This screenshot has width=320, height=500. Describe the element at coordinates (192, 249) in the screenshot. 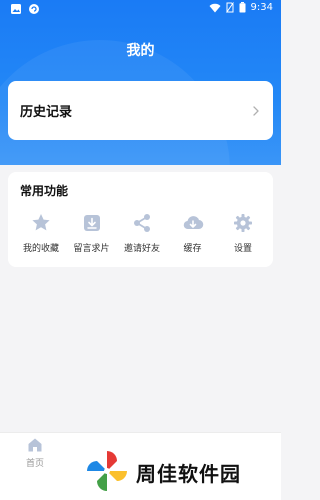

I see `cache-label: 缓存` at that location.